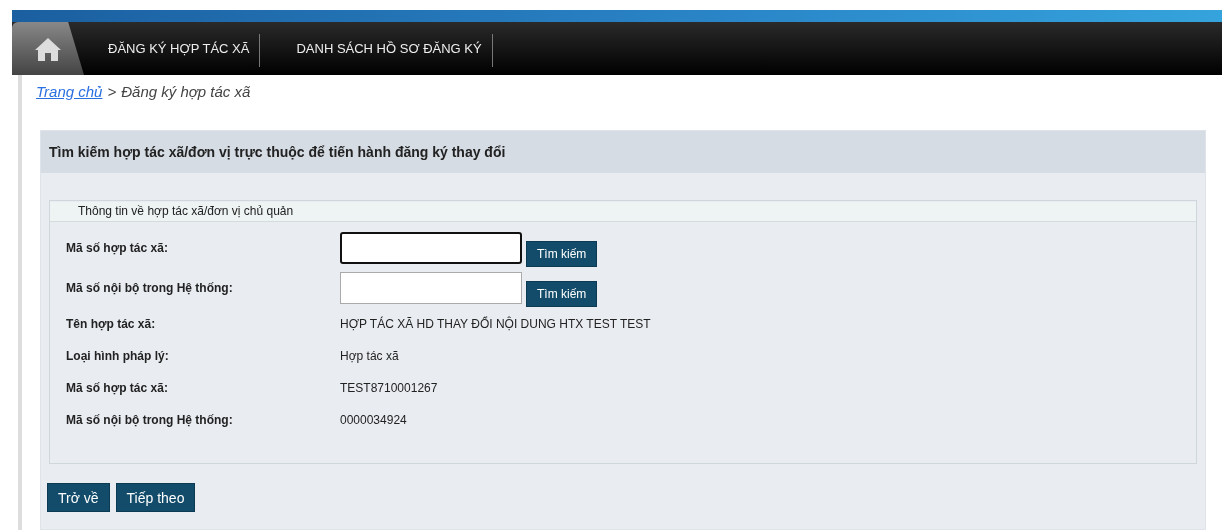 This screenshot has height=530, width=1222. What do you see at coordinates (172, 48) in the screenshot?
I see `nav-menu-item: ĐĂNG KÝ HỢP TÁC XÃ` at bounding box center [172, 48].